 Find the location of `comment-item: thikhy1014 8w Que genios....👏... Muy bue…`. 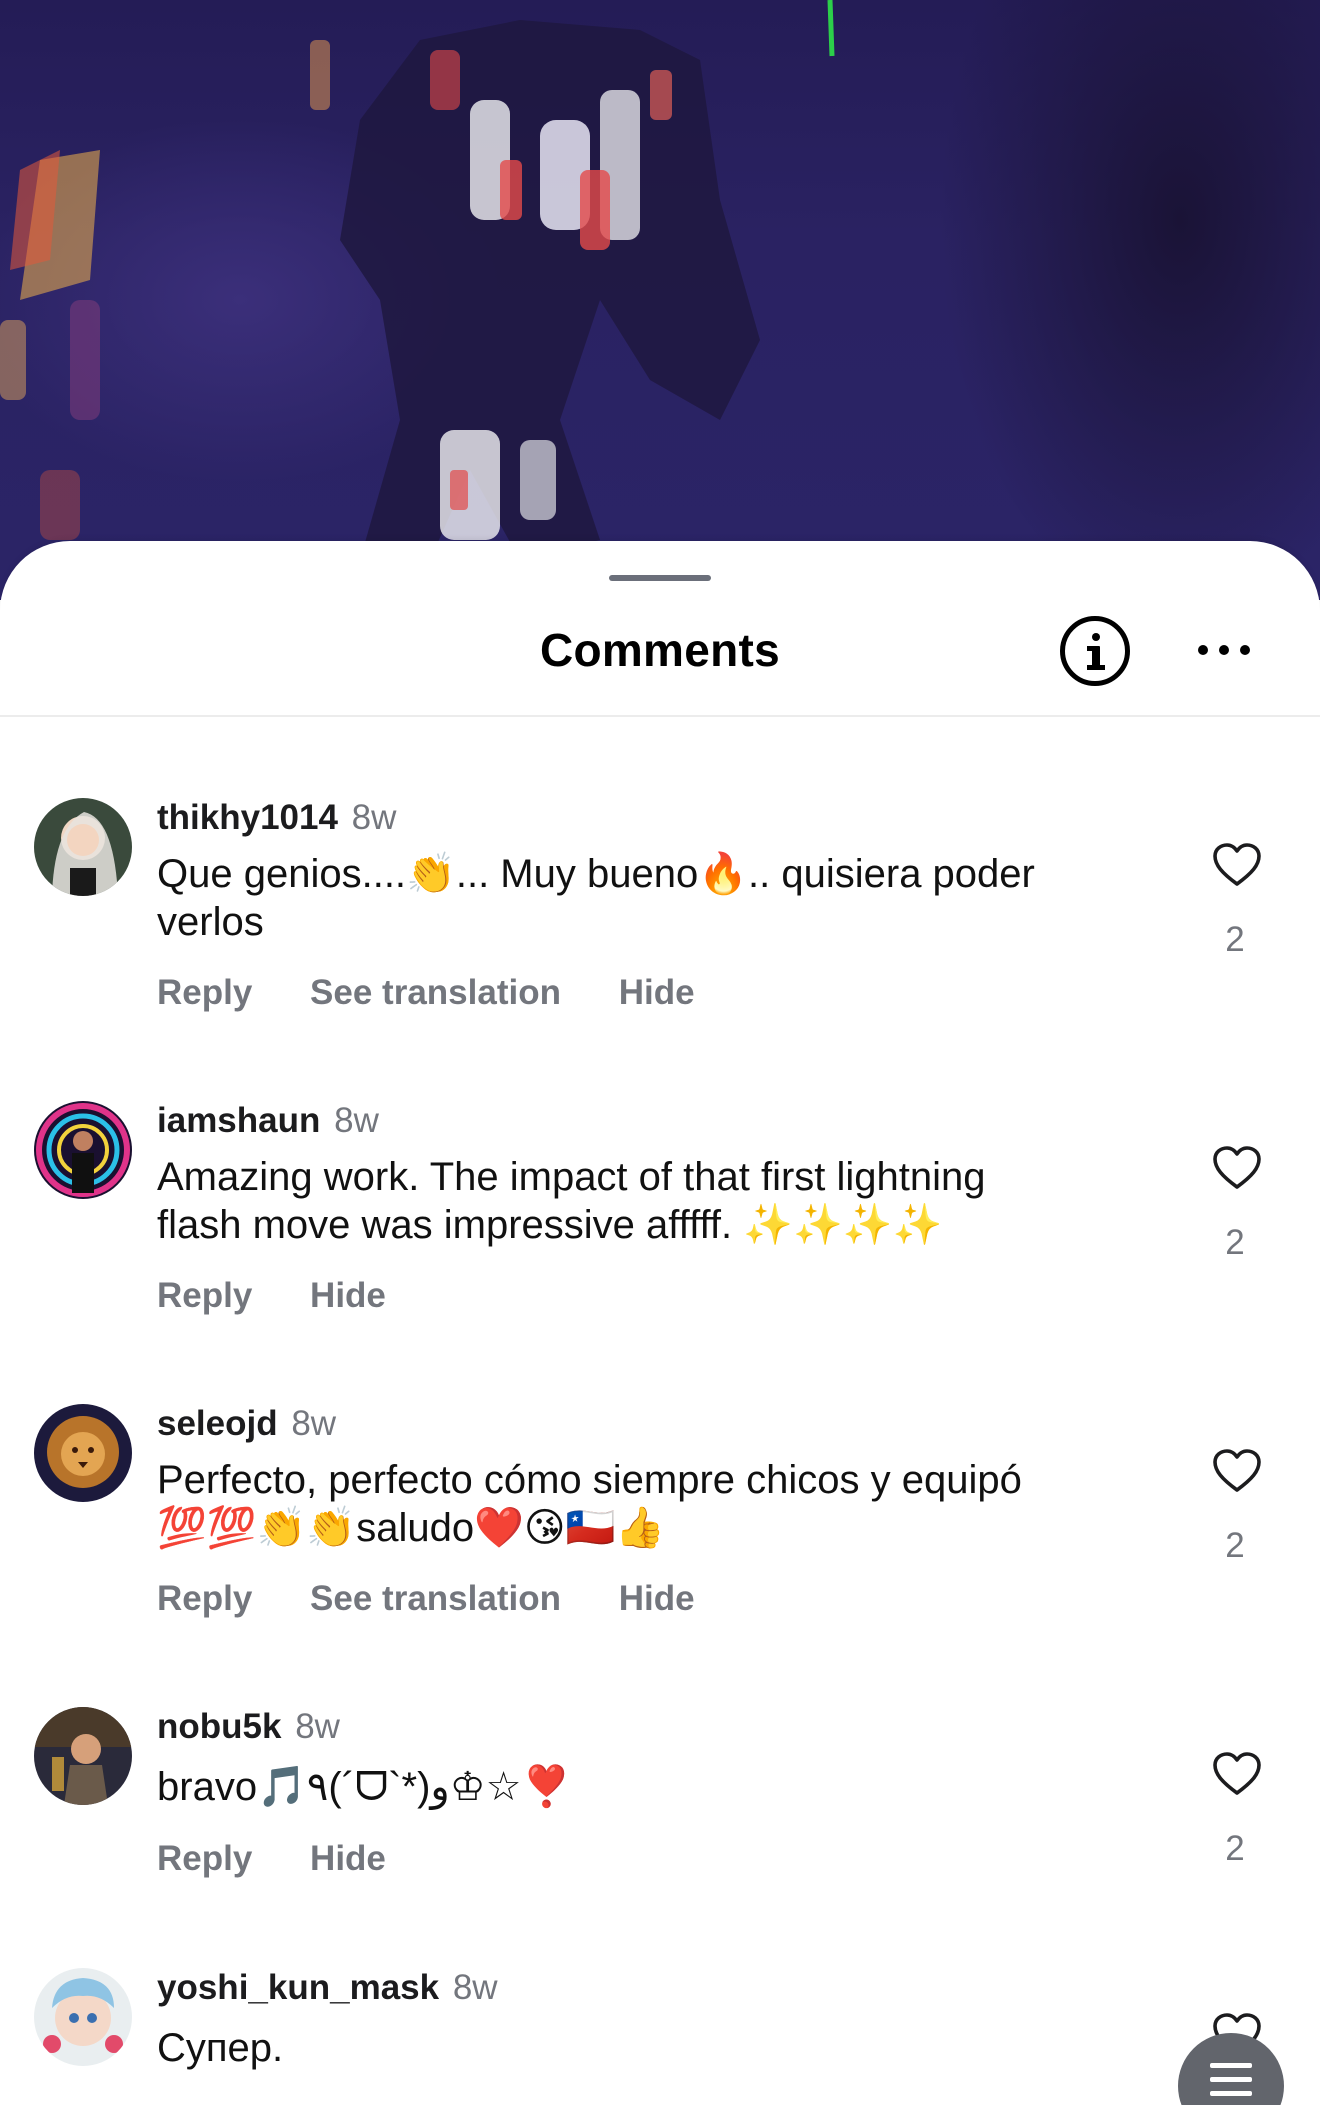

comment-item: thikhy1014 8w Que genios....👏... Muy bue… is located at coordinates (660, 913).